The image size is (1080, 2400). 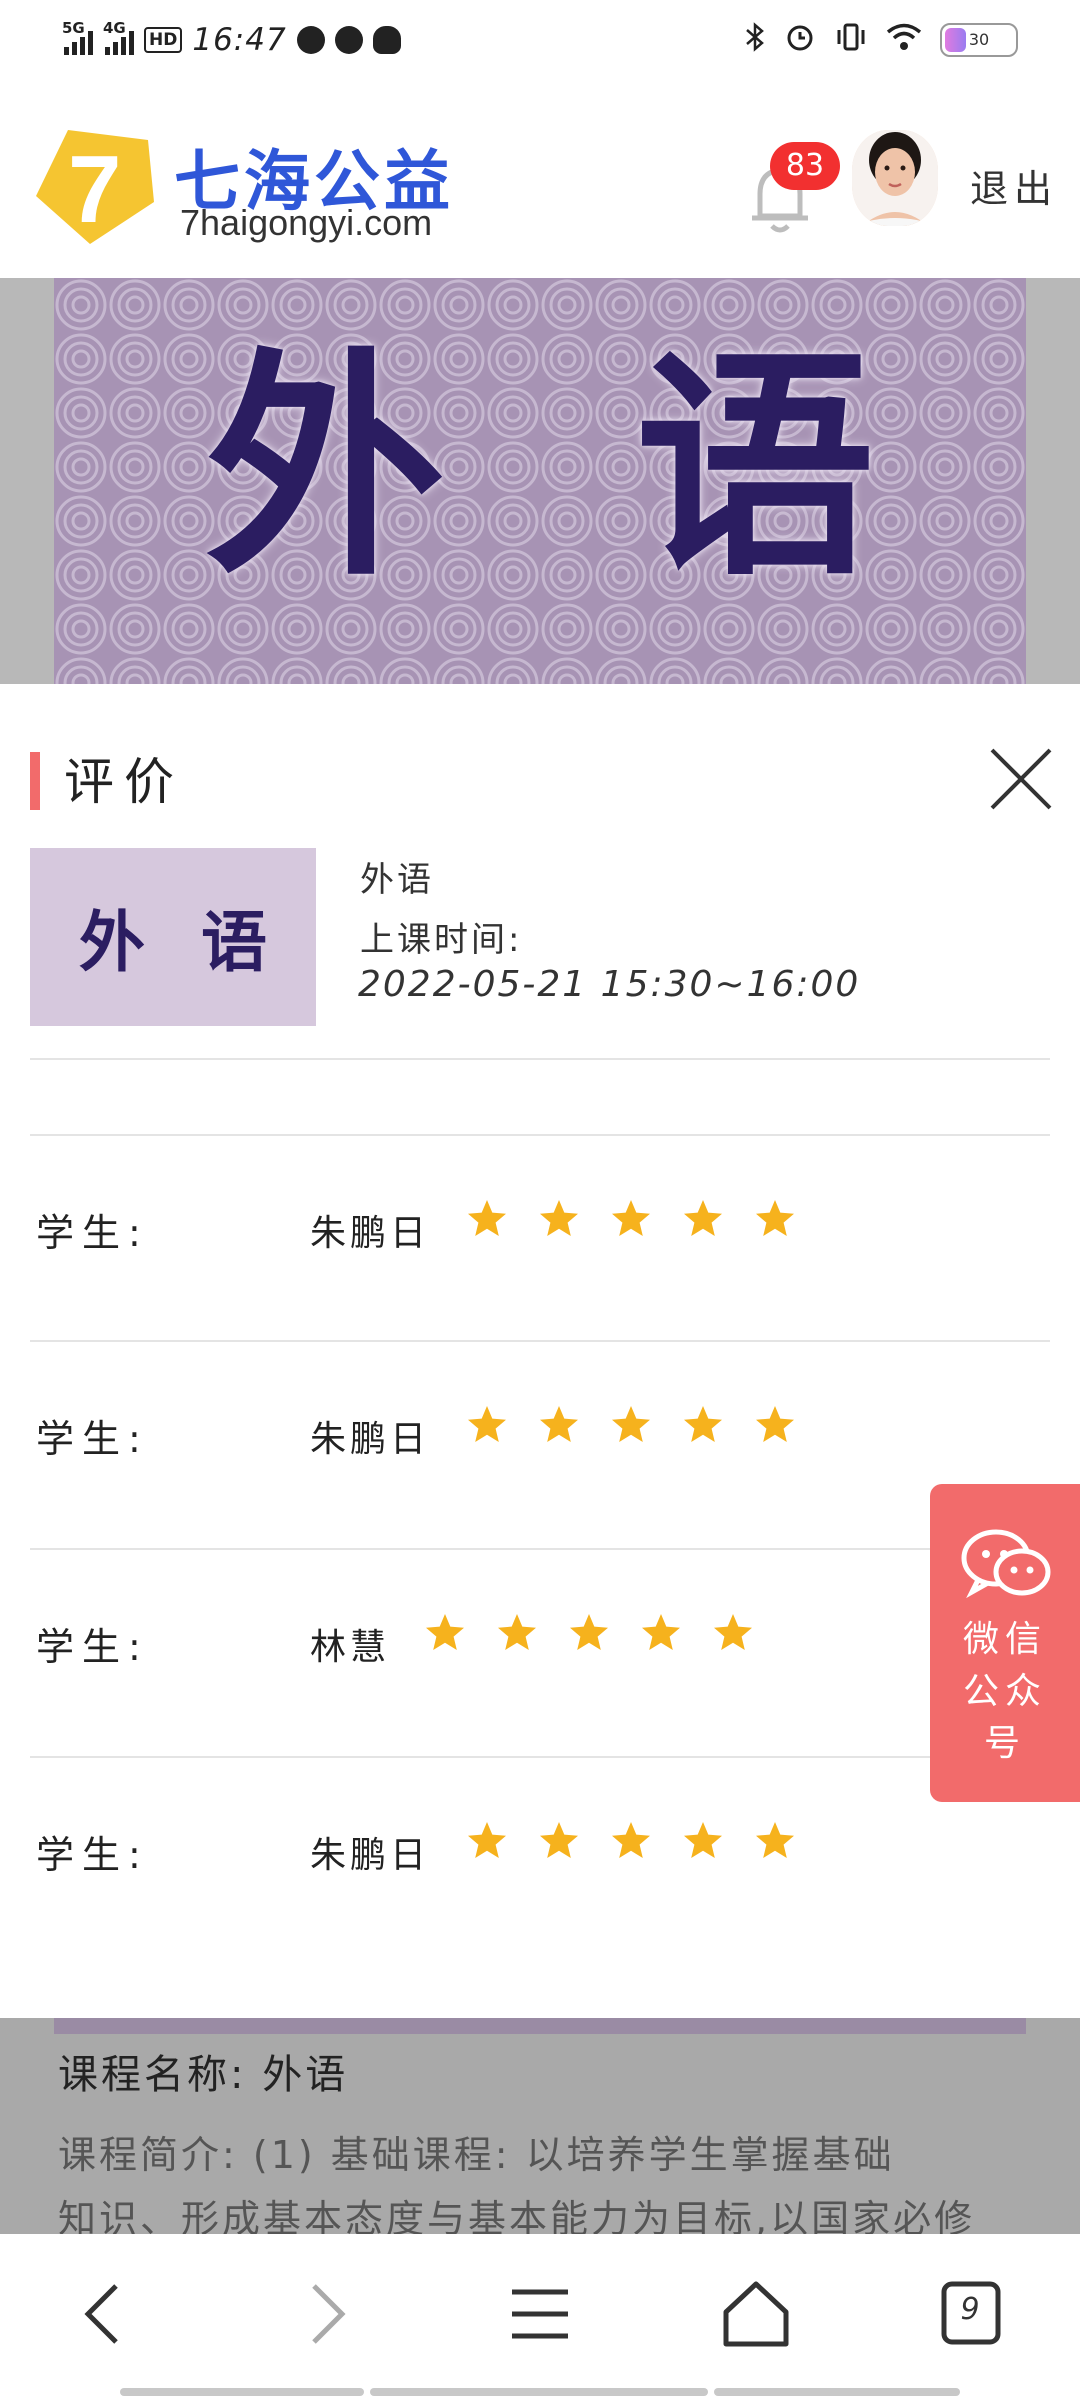 I want to click on wechat-notification-icon, so click(x=348, y=40).